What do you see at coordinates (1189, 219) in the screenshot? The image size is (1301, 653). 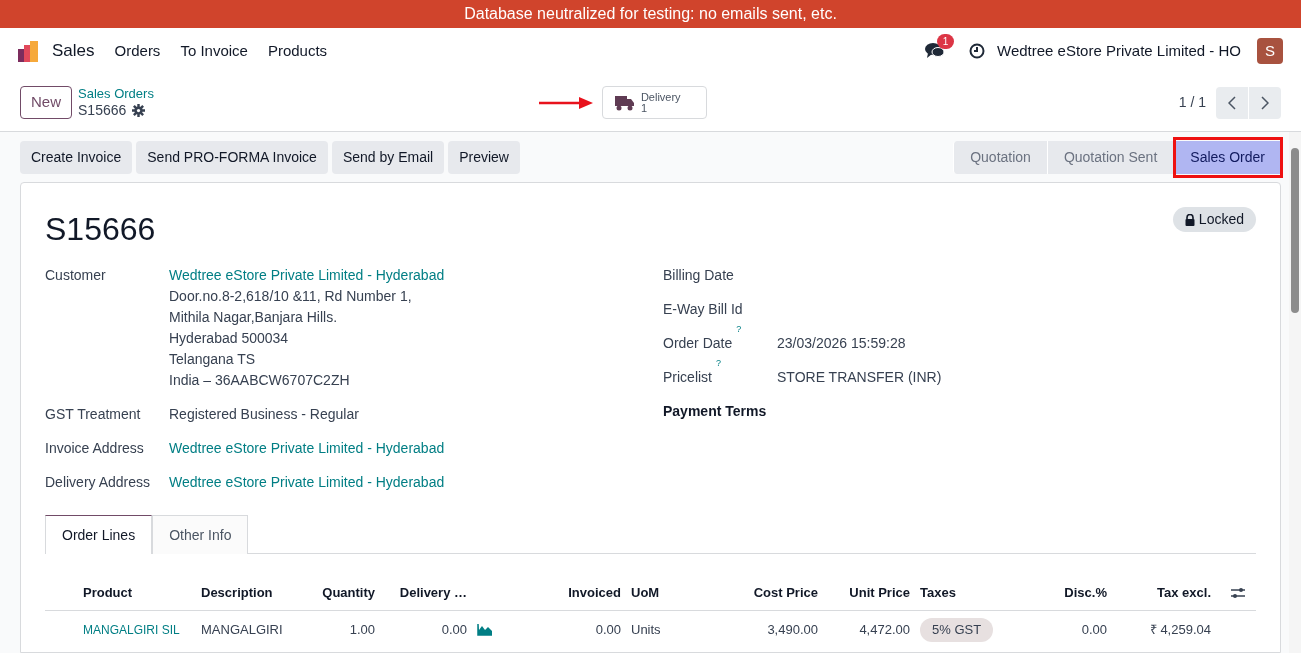 I see `lock-icon` at bounding box center [1189, 219].